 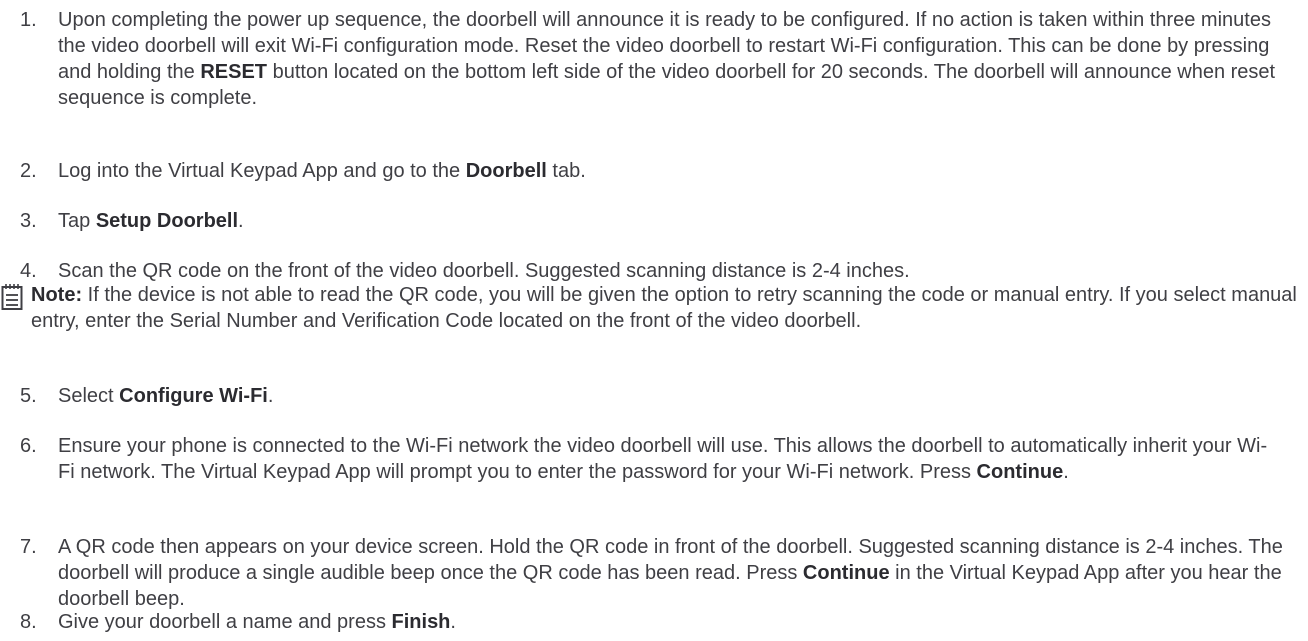 What do you see at coordinates (151, 221) in the screenshot?
I see `step-text: Tap Setup Doorbell.` at bounding box center [151, 221].